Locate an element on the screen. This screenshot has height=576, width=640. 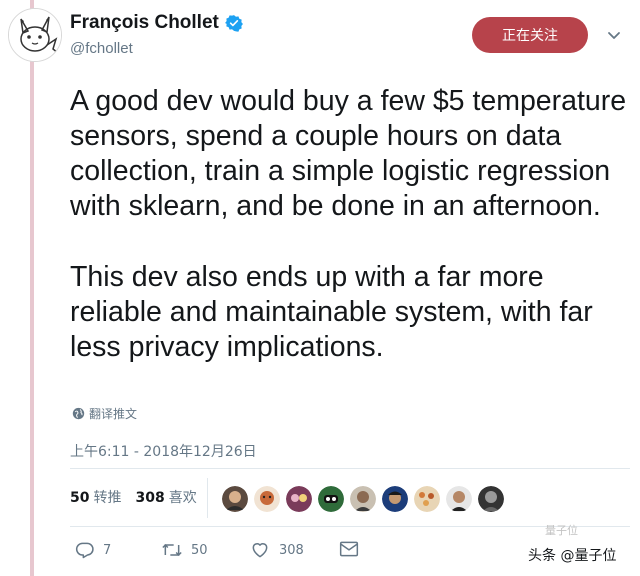
retweets-label: 转推 is located at coordinates (107, 498).